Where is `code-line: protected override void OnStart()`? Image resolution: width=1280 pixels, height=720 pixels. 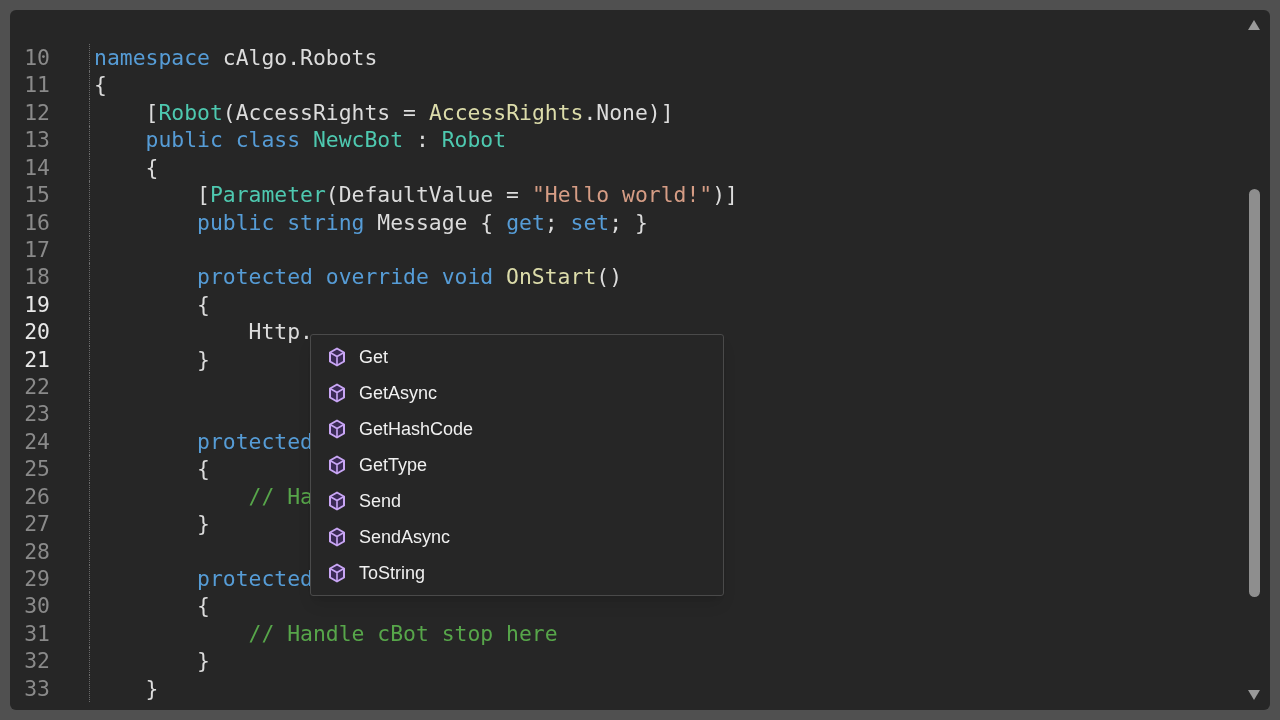 code-line: protected override void OnStart() is located at coordinates (409, 277).